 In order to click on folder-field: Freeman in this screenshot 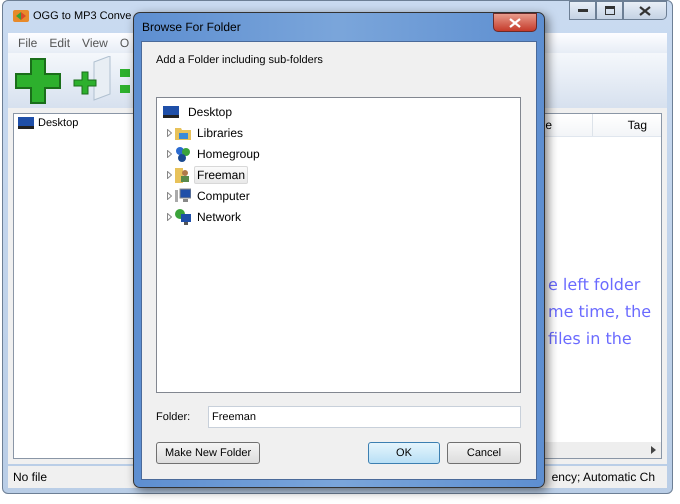, I will do `click(364, 417)`.